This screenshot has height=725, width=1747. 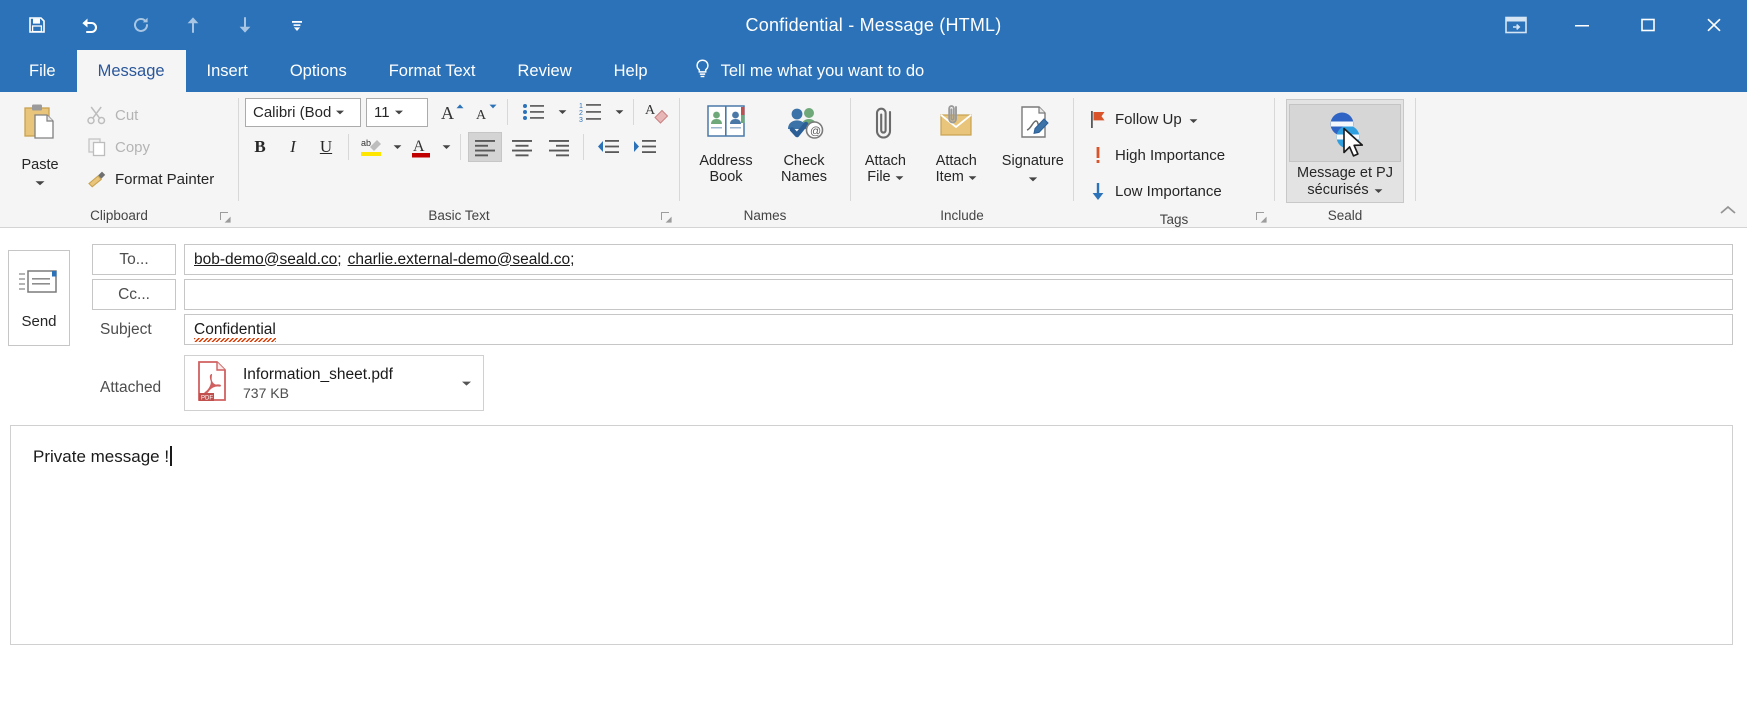 I want to click on flag-icon, so click(x=1098, y=119).